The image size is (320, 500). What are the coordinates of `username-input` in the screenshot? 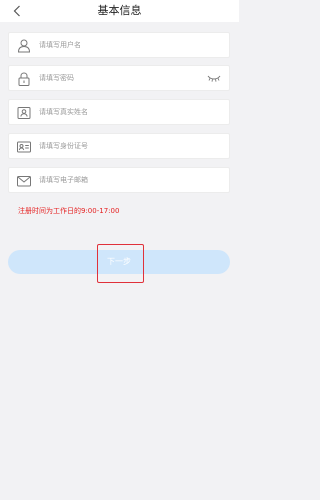 It's located at (119, 45).